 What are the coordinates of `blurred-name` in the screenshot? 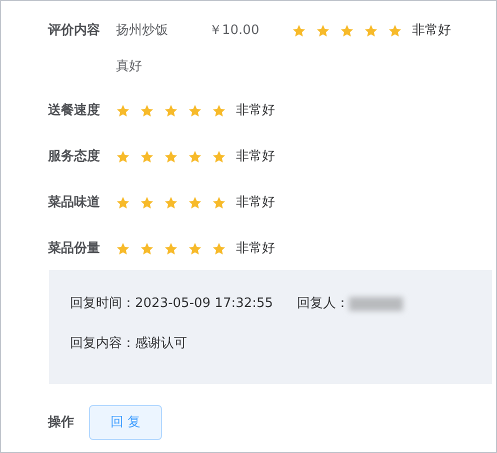 It's located at (376, 303).